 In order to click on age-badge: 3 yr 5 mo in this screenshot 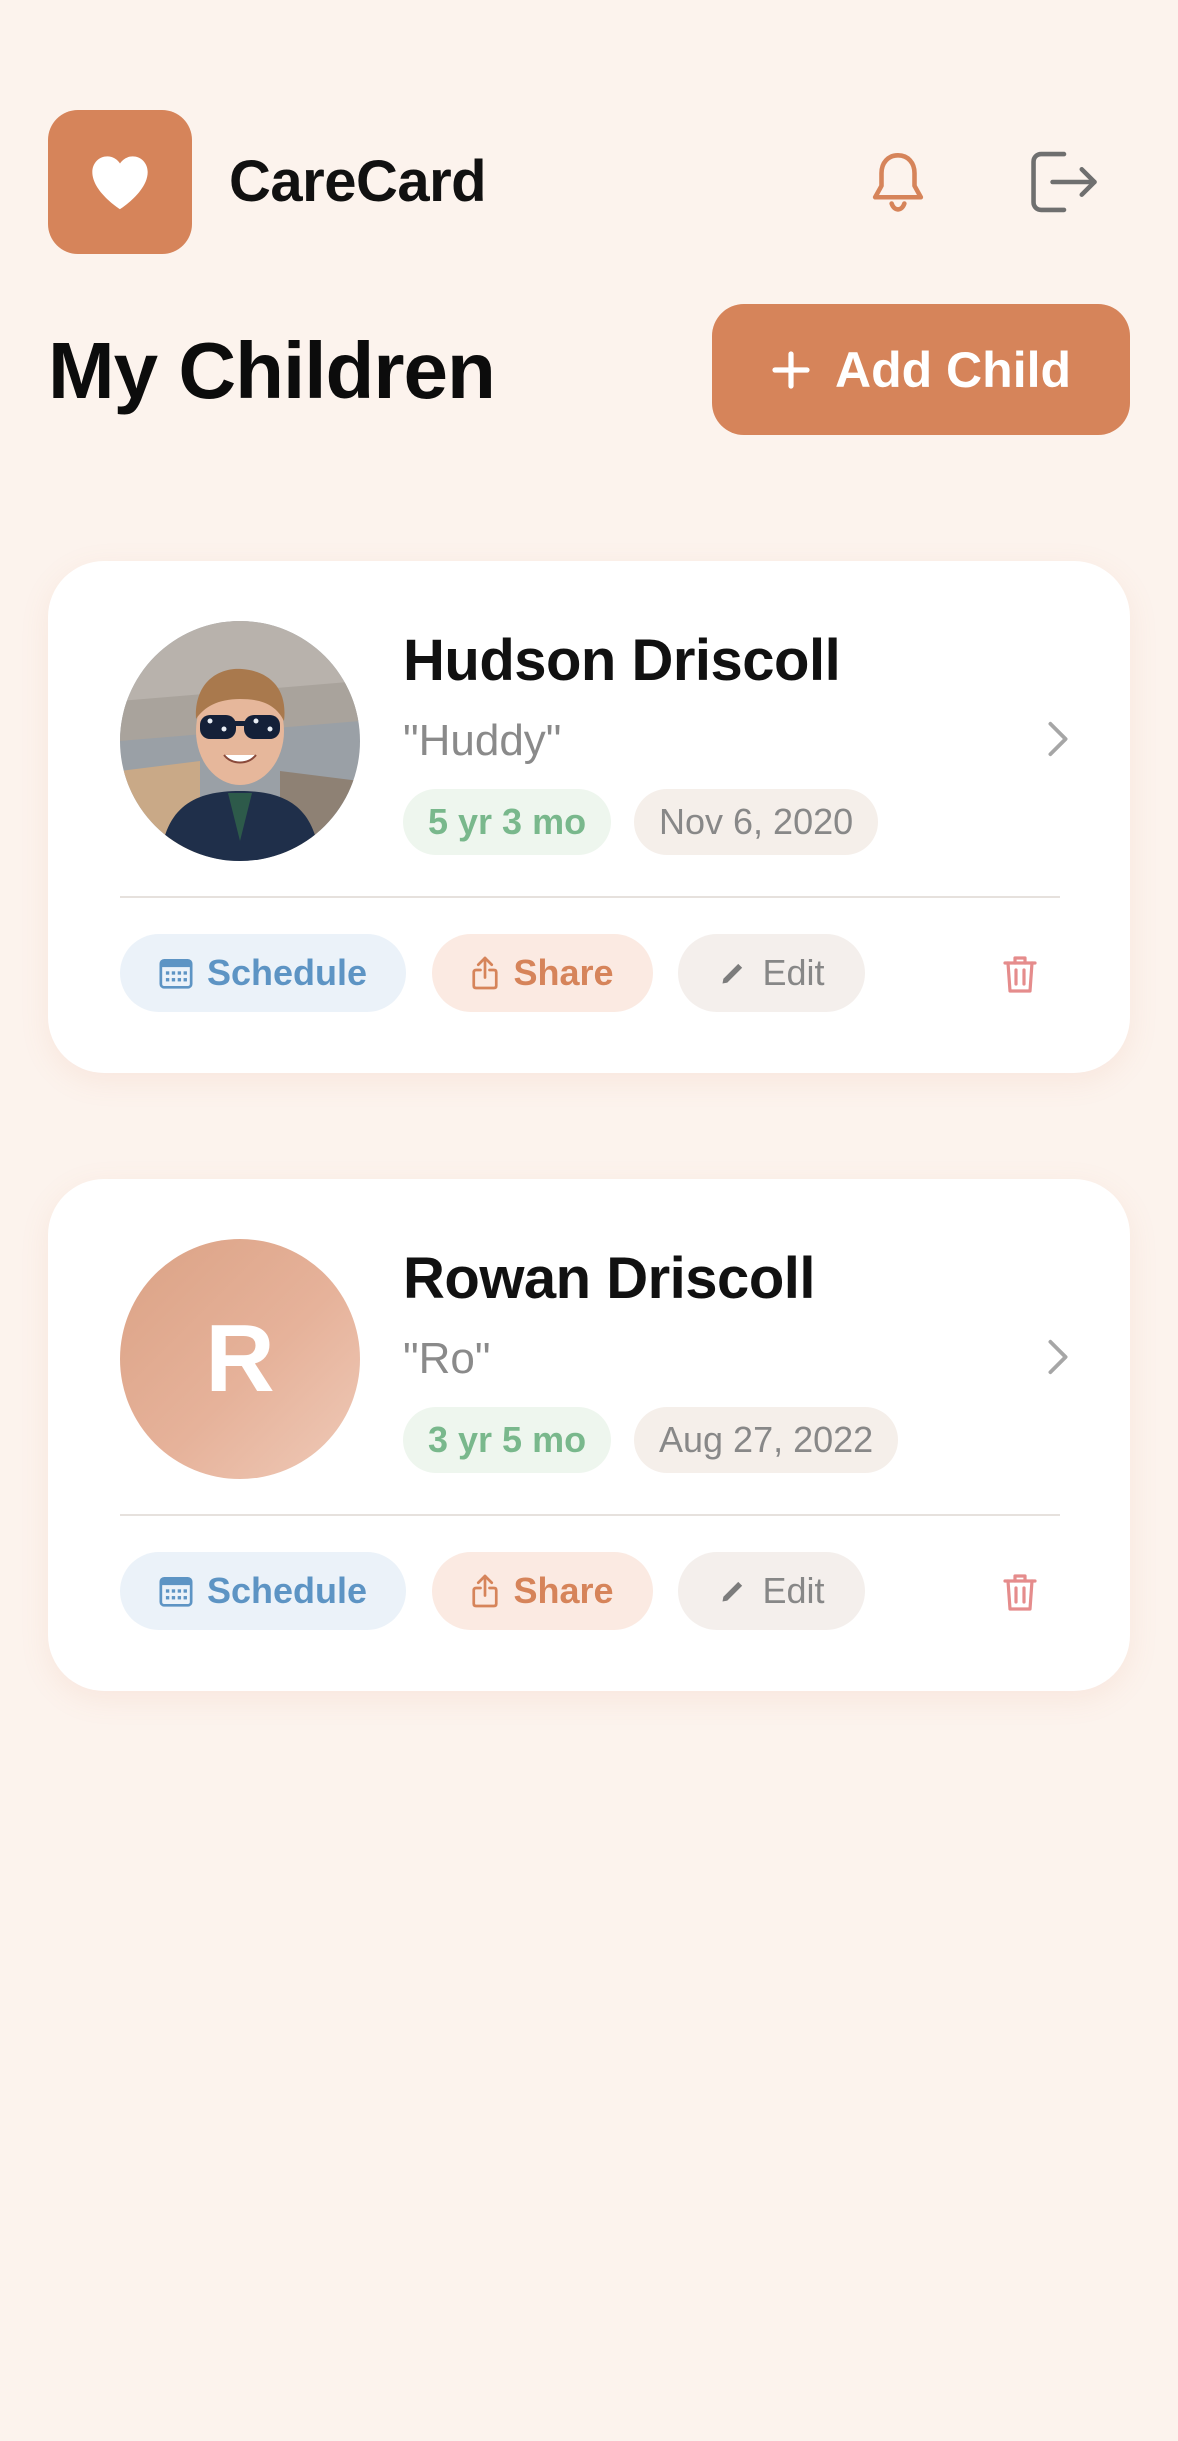, I will do `click(507, 1440)`.